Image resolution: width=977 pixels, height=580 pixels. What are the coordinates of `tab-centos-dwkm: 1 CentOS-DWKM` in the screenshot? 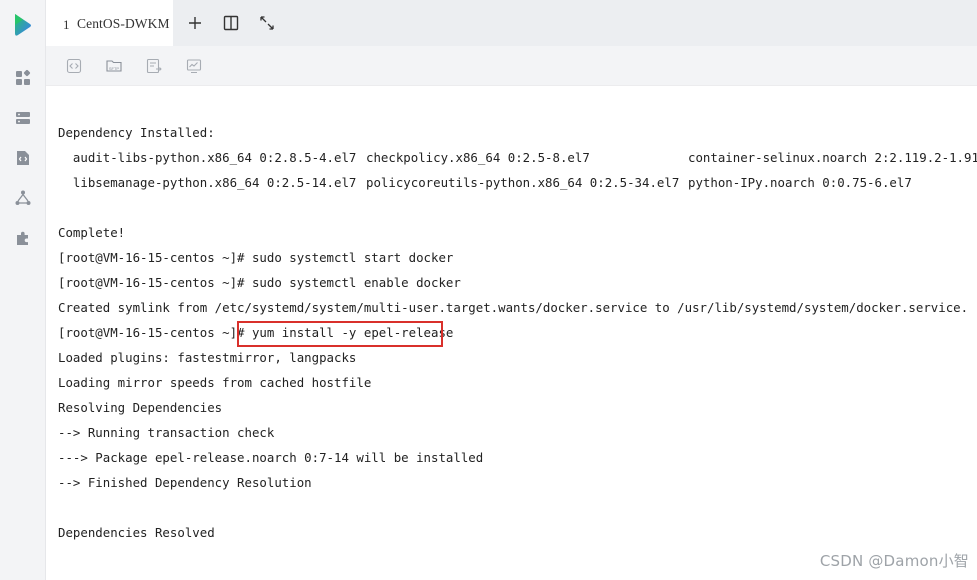 It's located at (109, 23).